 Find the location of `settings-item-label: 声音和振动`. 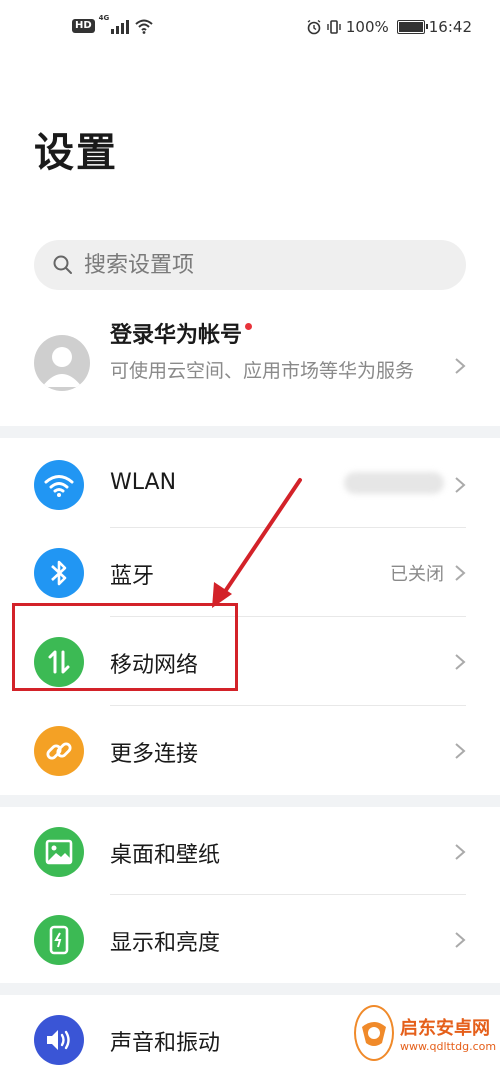

settings-item-label: 声音和振动 is located at coordinates (165, 1043).